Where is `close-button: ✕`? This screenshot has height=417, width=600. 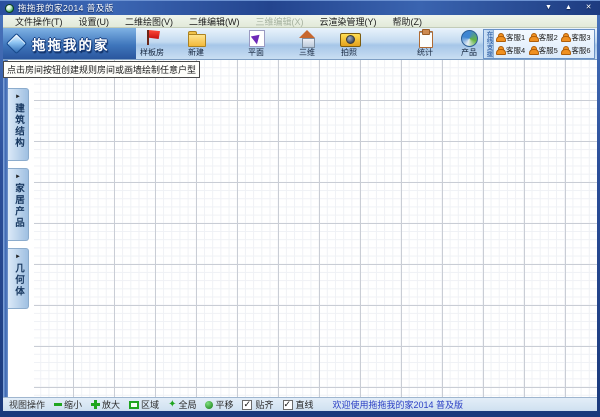
close-button: ✕ is located at coordinates (588, 8).